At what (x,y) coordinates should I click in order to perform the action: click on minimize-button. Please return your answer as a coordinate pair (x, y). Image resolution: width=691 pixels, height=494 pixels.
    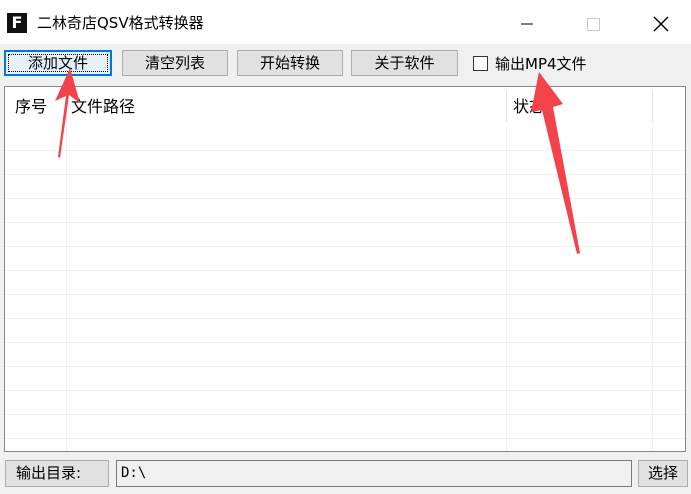
    Looking at the image, I should click on (527, 22).